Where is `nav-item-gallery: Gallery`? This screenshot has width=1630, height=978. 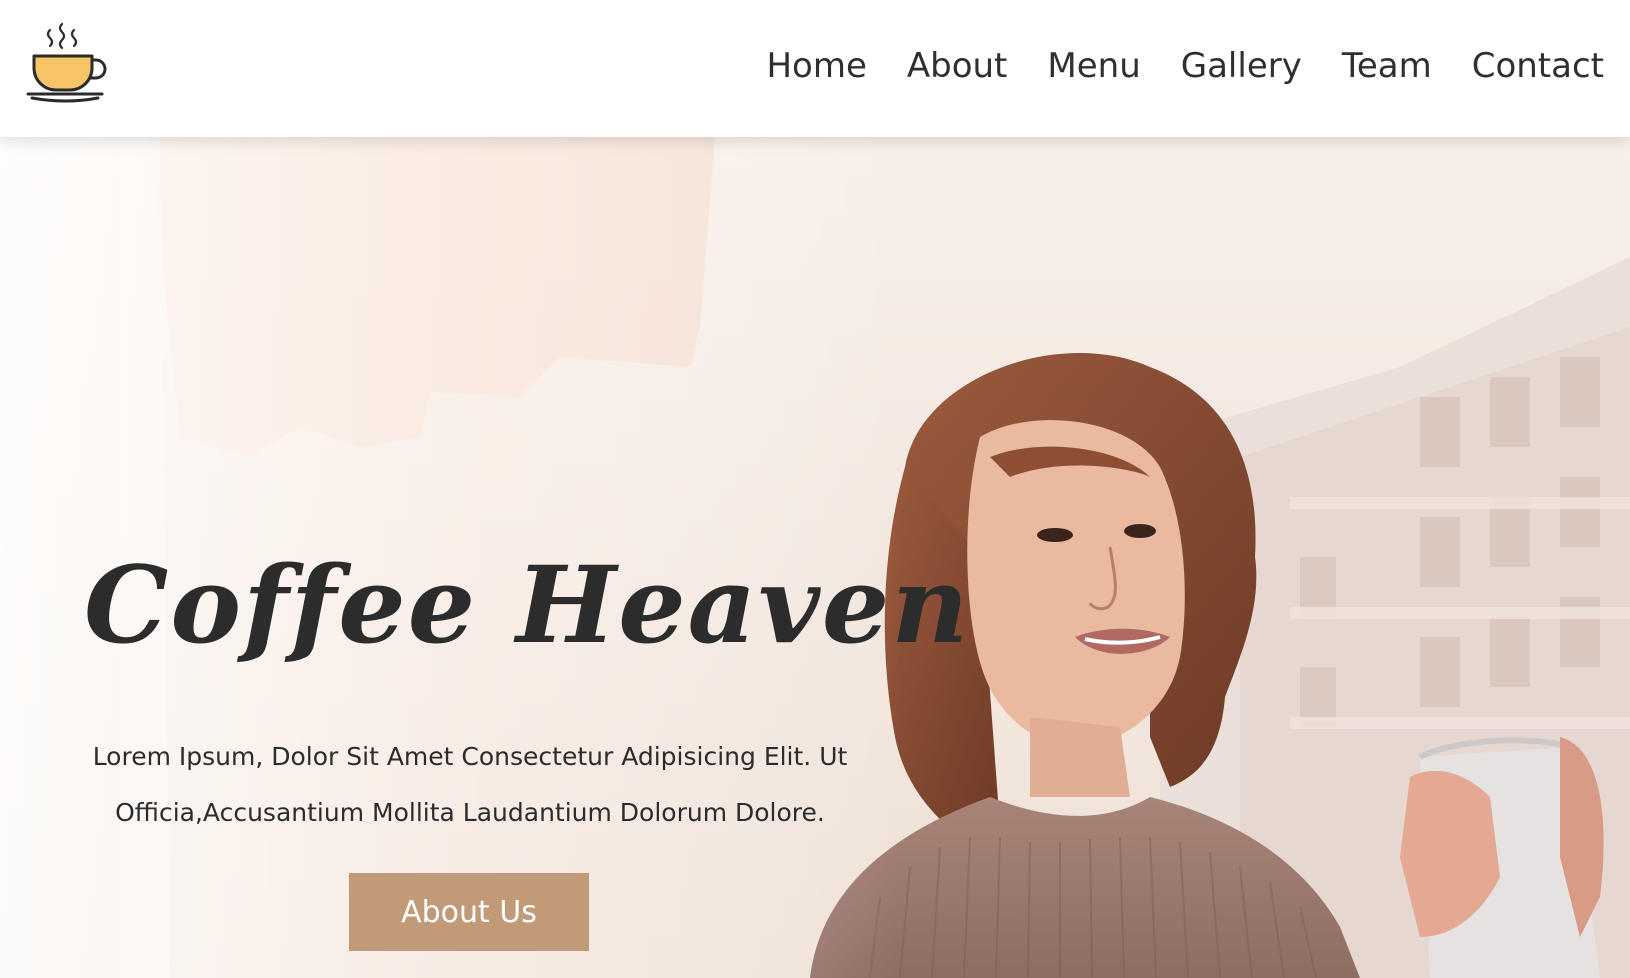
nav-item-gallery: Gallery is located at coordinates (1241, 66).